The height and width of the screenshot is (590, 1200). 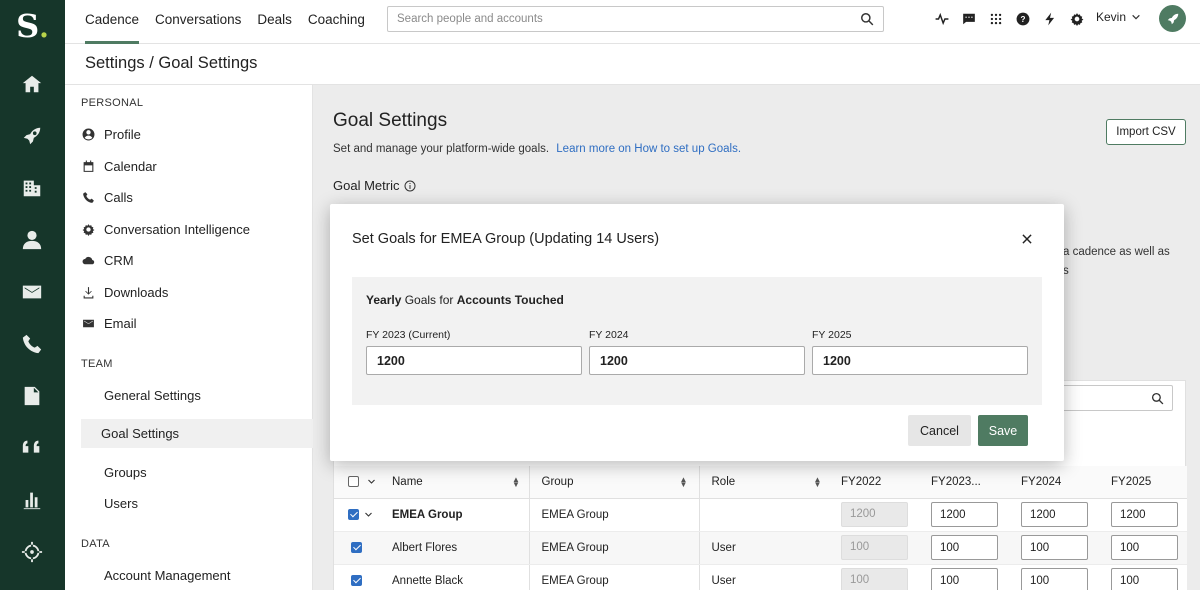 What do you see at coordinates (474, 360) in the screenshot?
I see `fy2023-goal-input` at bounding box center [474, 360].